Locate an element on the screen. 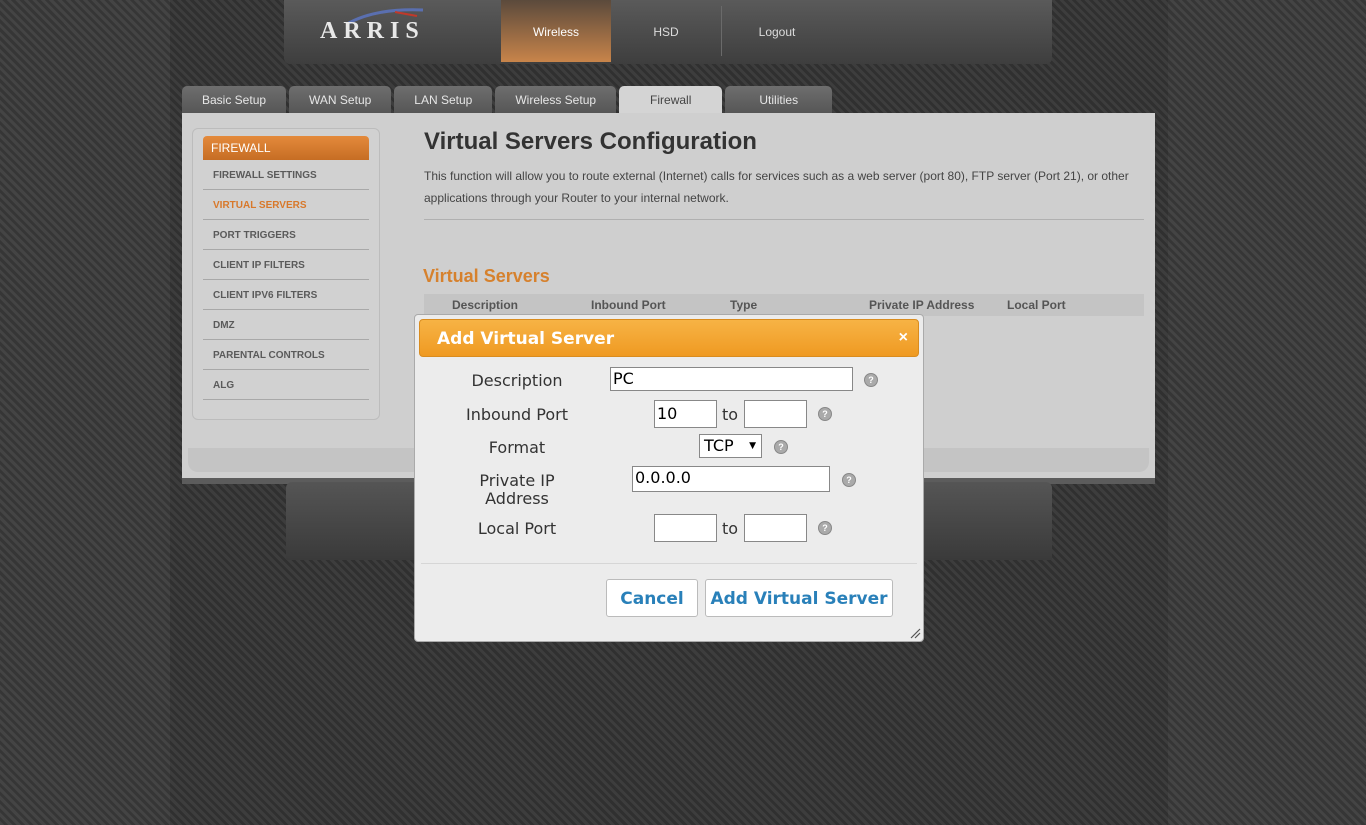  format-selected-value: TCP is located at coordinates (719, 445).